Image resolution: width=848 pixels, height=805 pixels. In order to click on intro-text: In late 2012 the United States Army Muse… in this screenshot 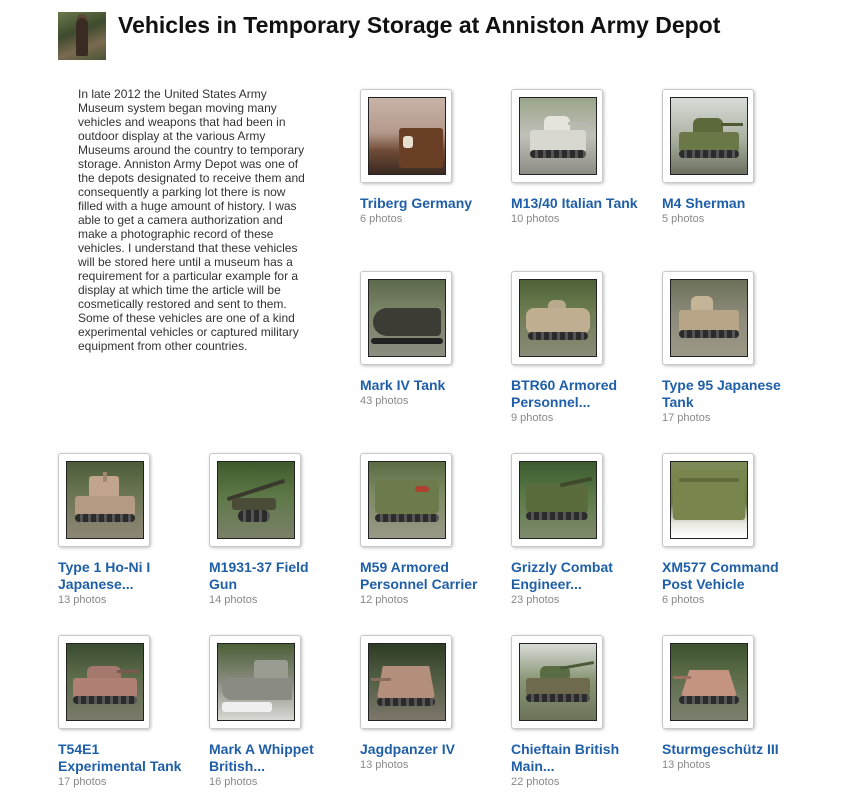, I will do `click(191, 220)`.